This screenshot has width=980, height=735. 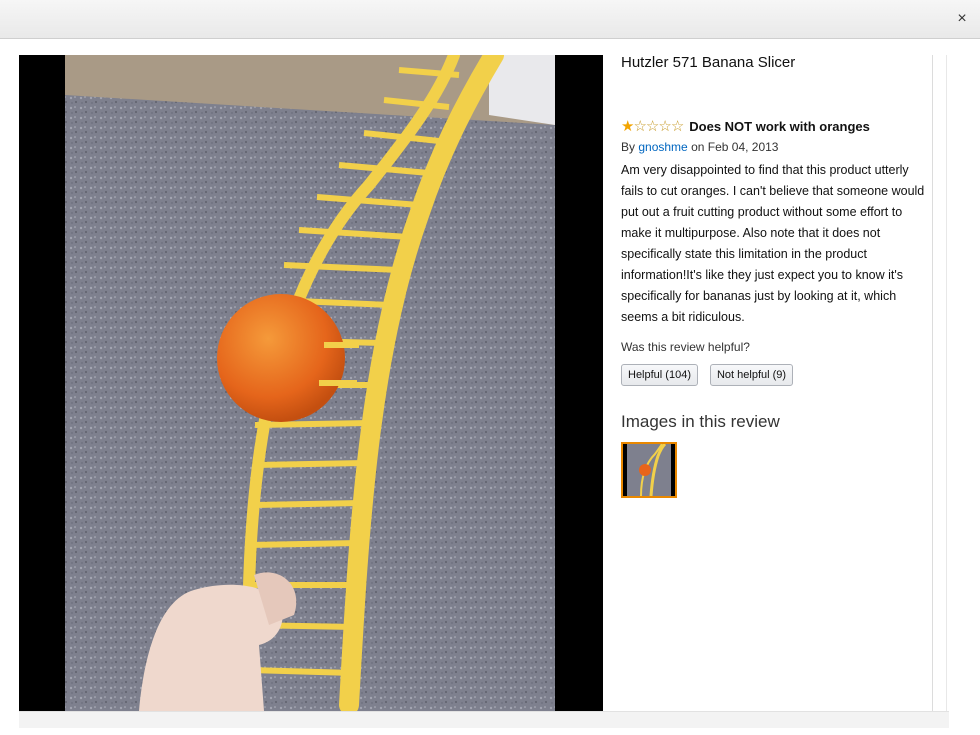 I want to click on helpful-question: Was this review helpful?, so click(x=685, y=347).